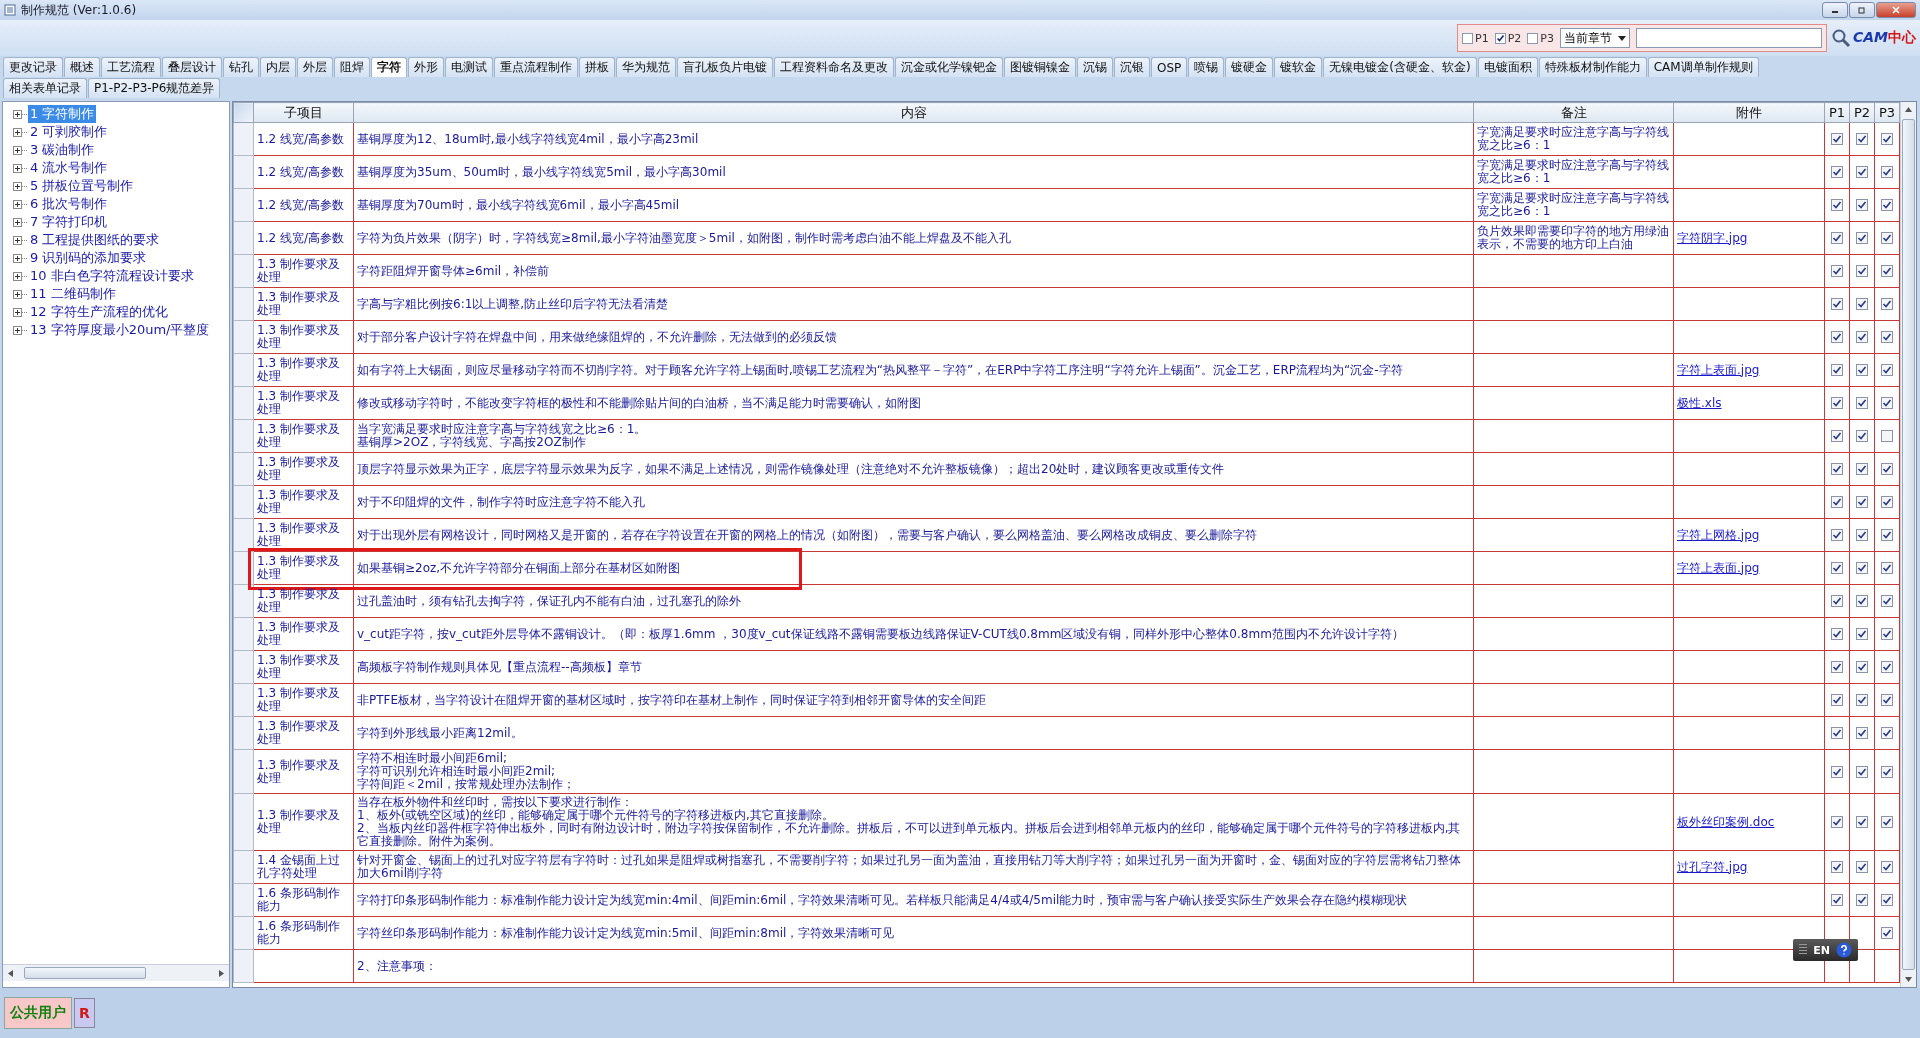  What do you see at coordinates (1573, 112) in the screenshot?
I see `column-header: 备注` at bounding box center [1573, 112].